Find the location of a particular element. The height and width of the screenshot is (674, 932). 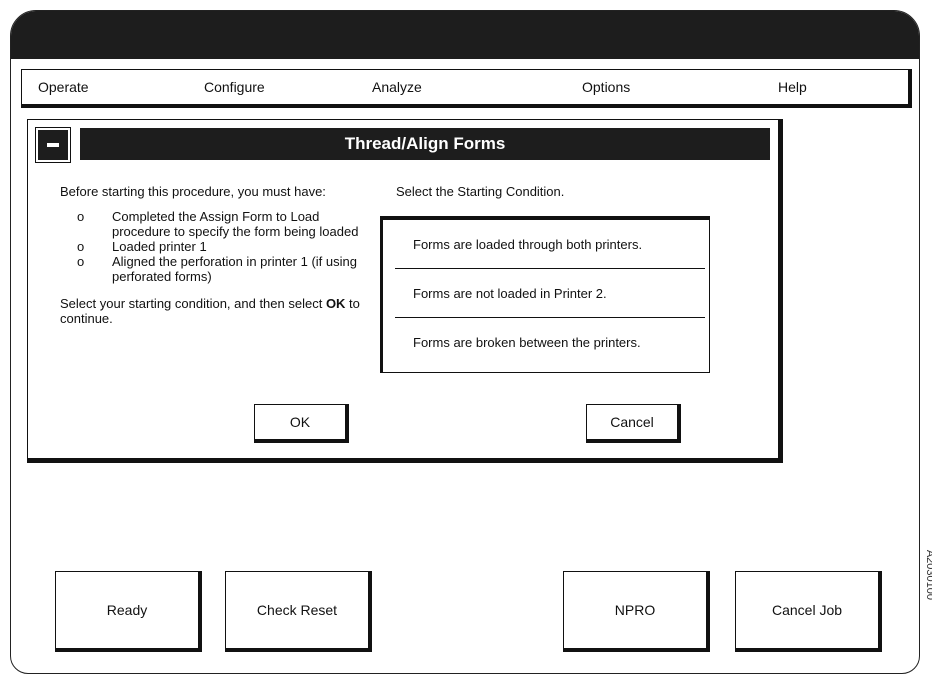

window-menu-button is located at coordinates (53, 145).